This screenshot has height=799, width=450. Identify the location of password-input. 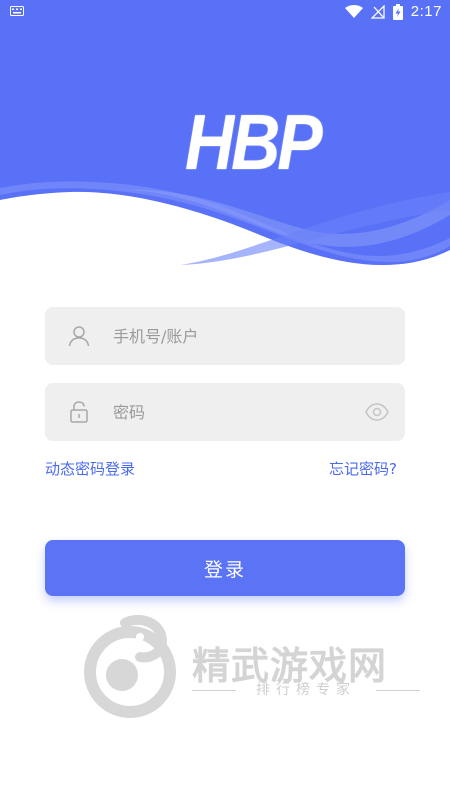
(233, 412).